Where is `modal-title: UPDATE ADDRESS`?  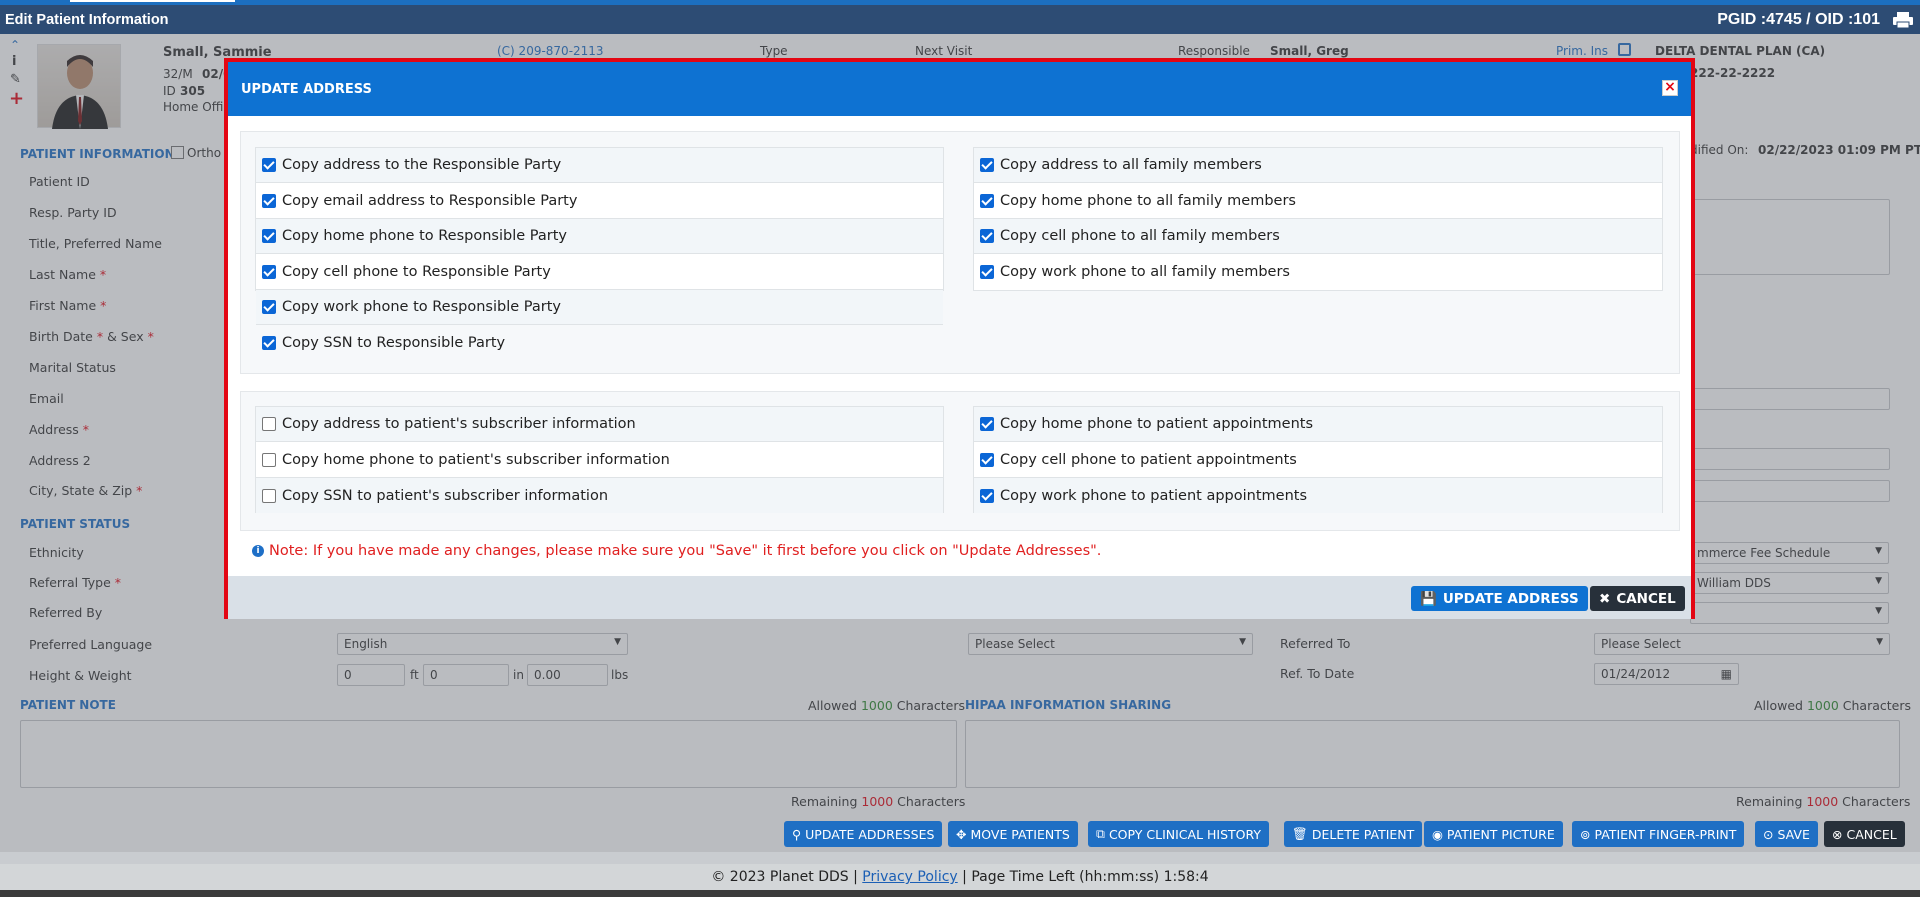
modal-title: UPDATE ADDRESS is located at coordinates (306, 89).